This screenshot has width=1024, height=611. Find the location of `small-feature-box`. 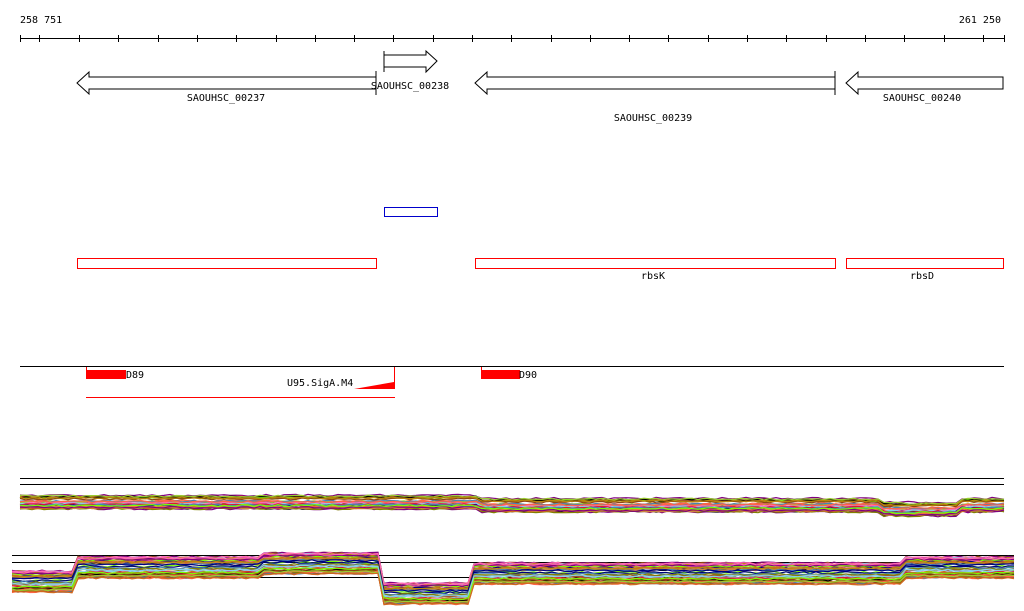

small-feature-box is located at coordinates (411, 212).